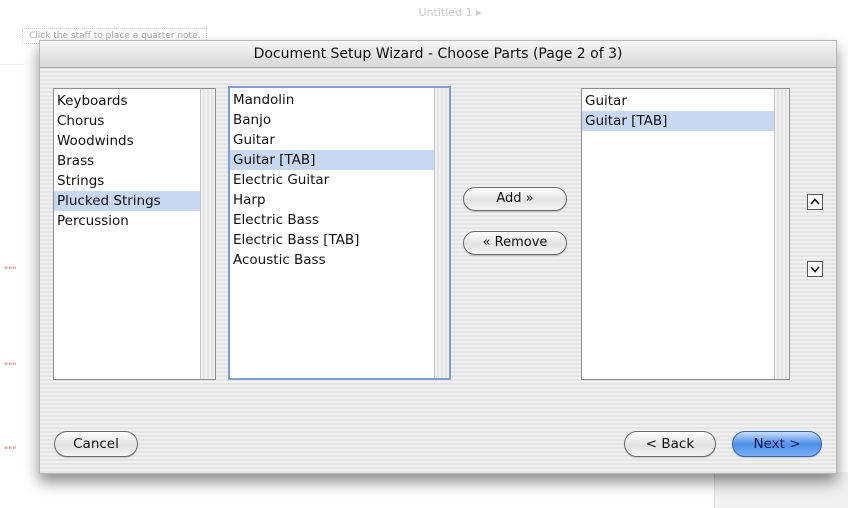  I want to click on add-button: Add », so click(515, 199).